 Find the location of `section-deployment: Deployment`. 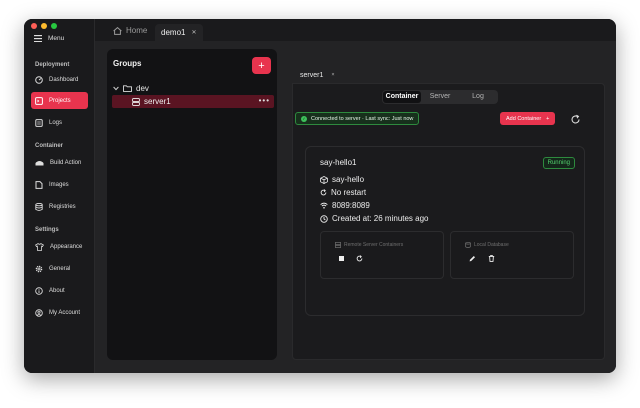

section-deployment: Deployment is located at coordinates (52, 65).